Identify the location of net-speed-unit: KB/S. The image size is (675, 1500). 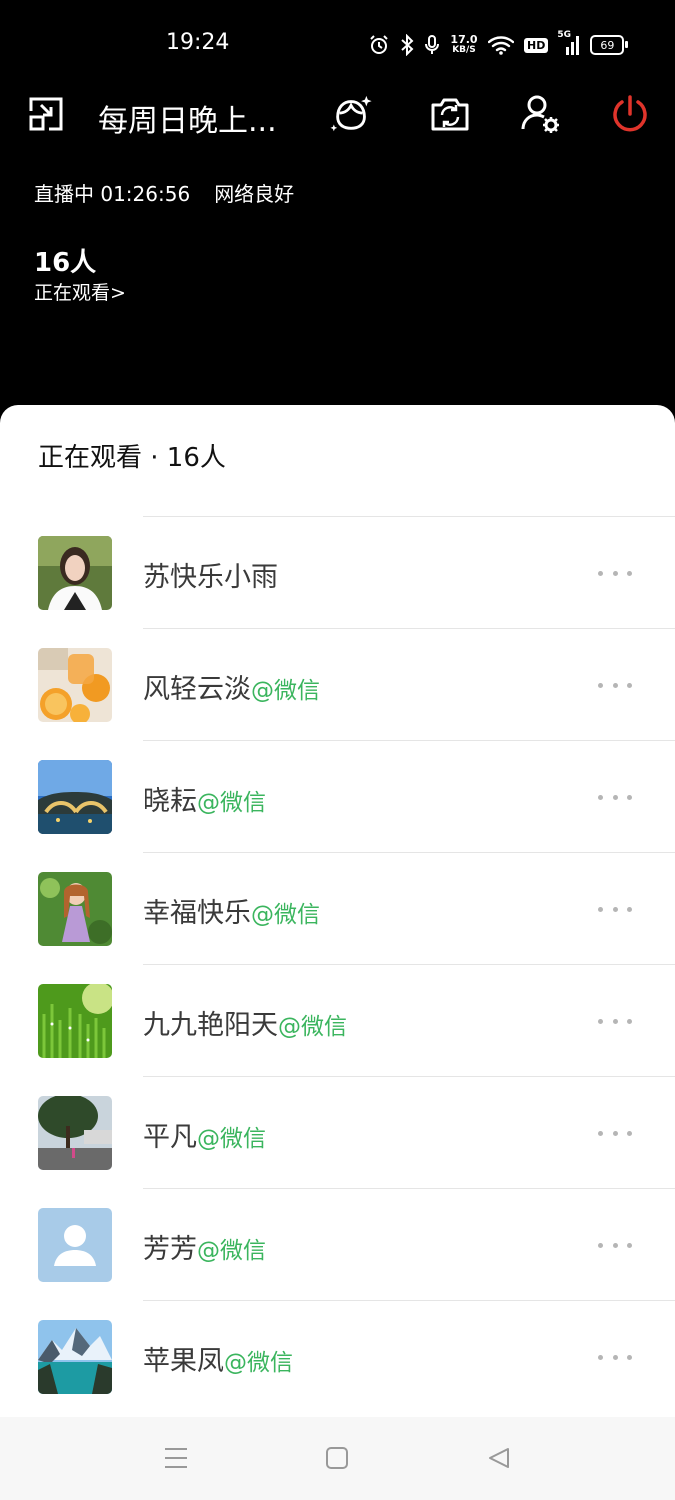
(464, 50).